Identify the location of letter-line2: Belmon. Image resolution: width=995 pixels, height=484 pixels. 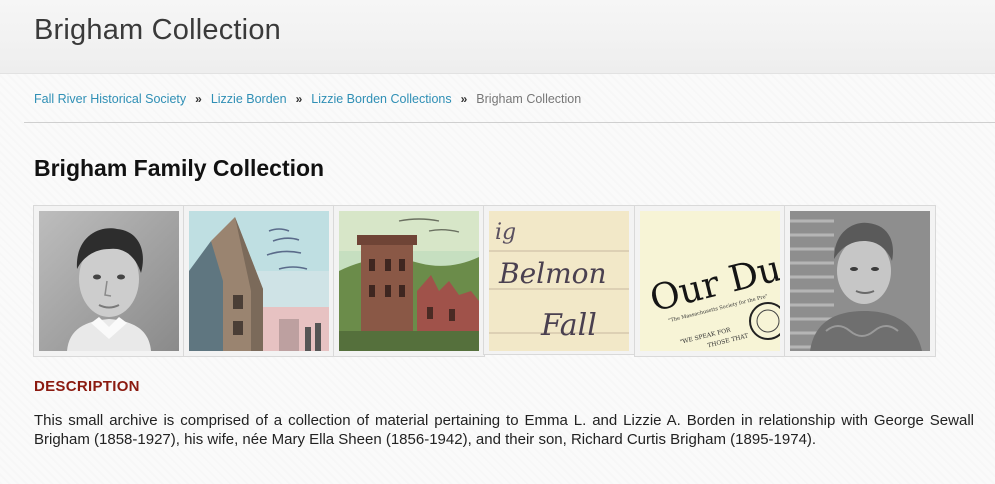
(552, 273).